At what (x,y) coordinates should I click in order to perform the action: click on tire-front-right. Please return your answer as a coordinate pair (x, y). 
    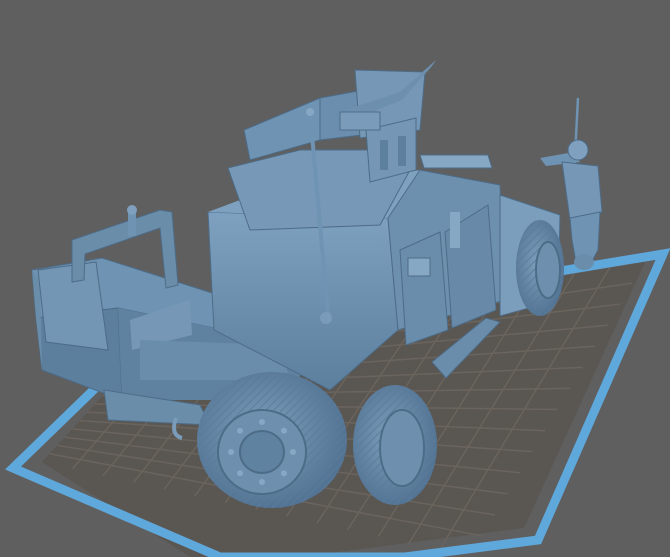
    Looking at the image, I should click on (540, 268).